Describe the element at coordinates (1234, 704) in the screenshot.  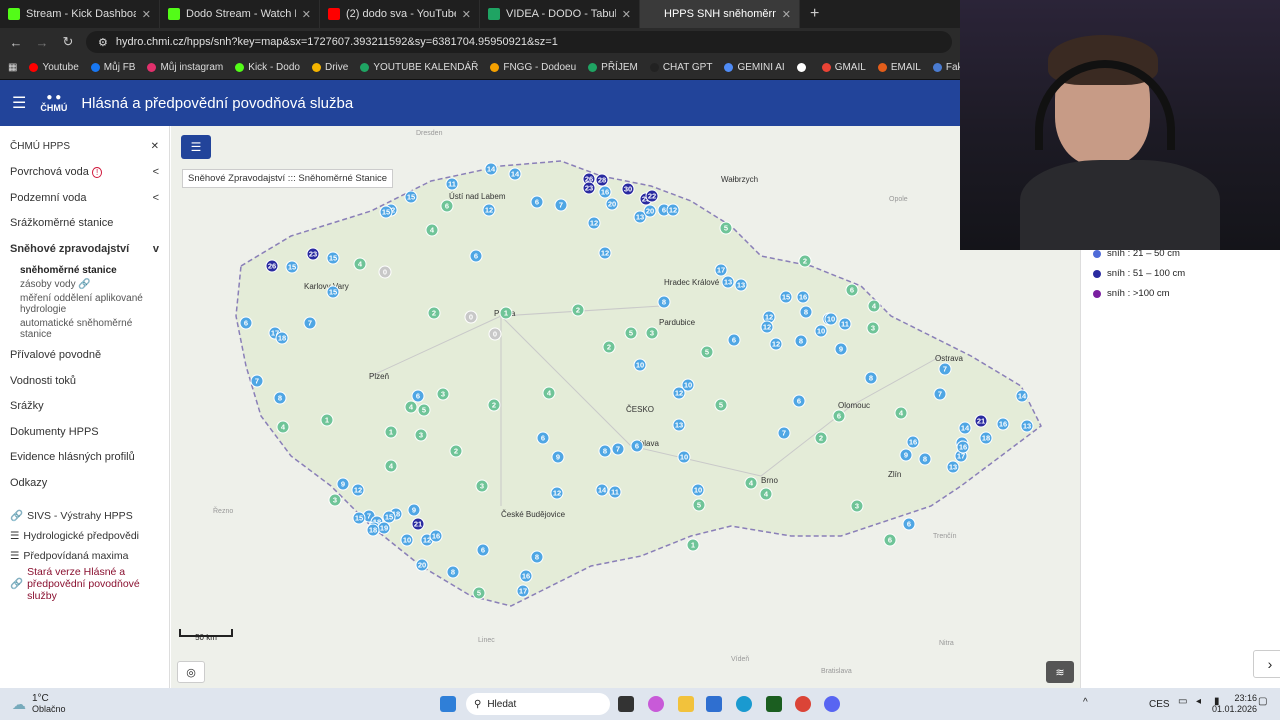
I see `clock: 23:16 01.01.2026` at that location.